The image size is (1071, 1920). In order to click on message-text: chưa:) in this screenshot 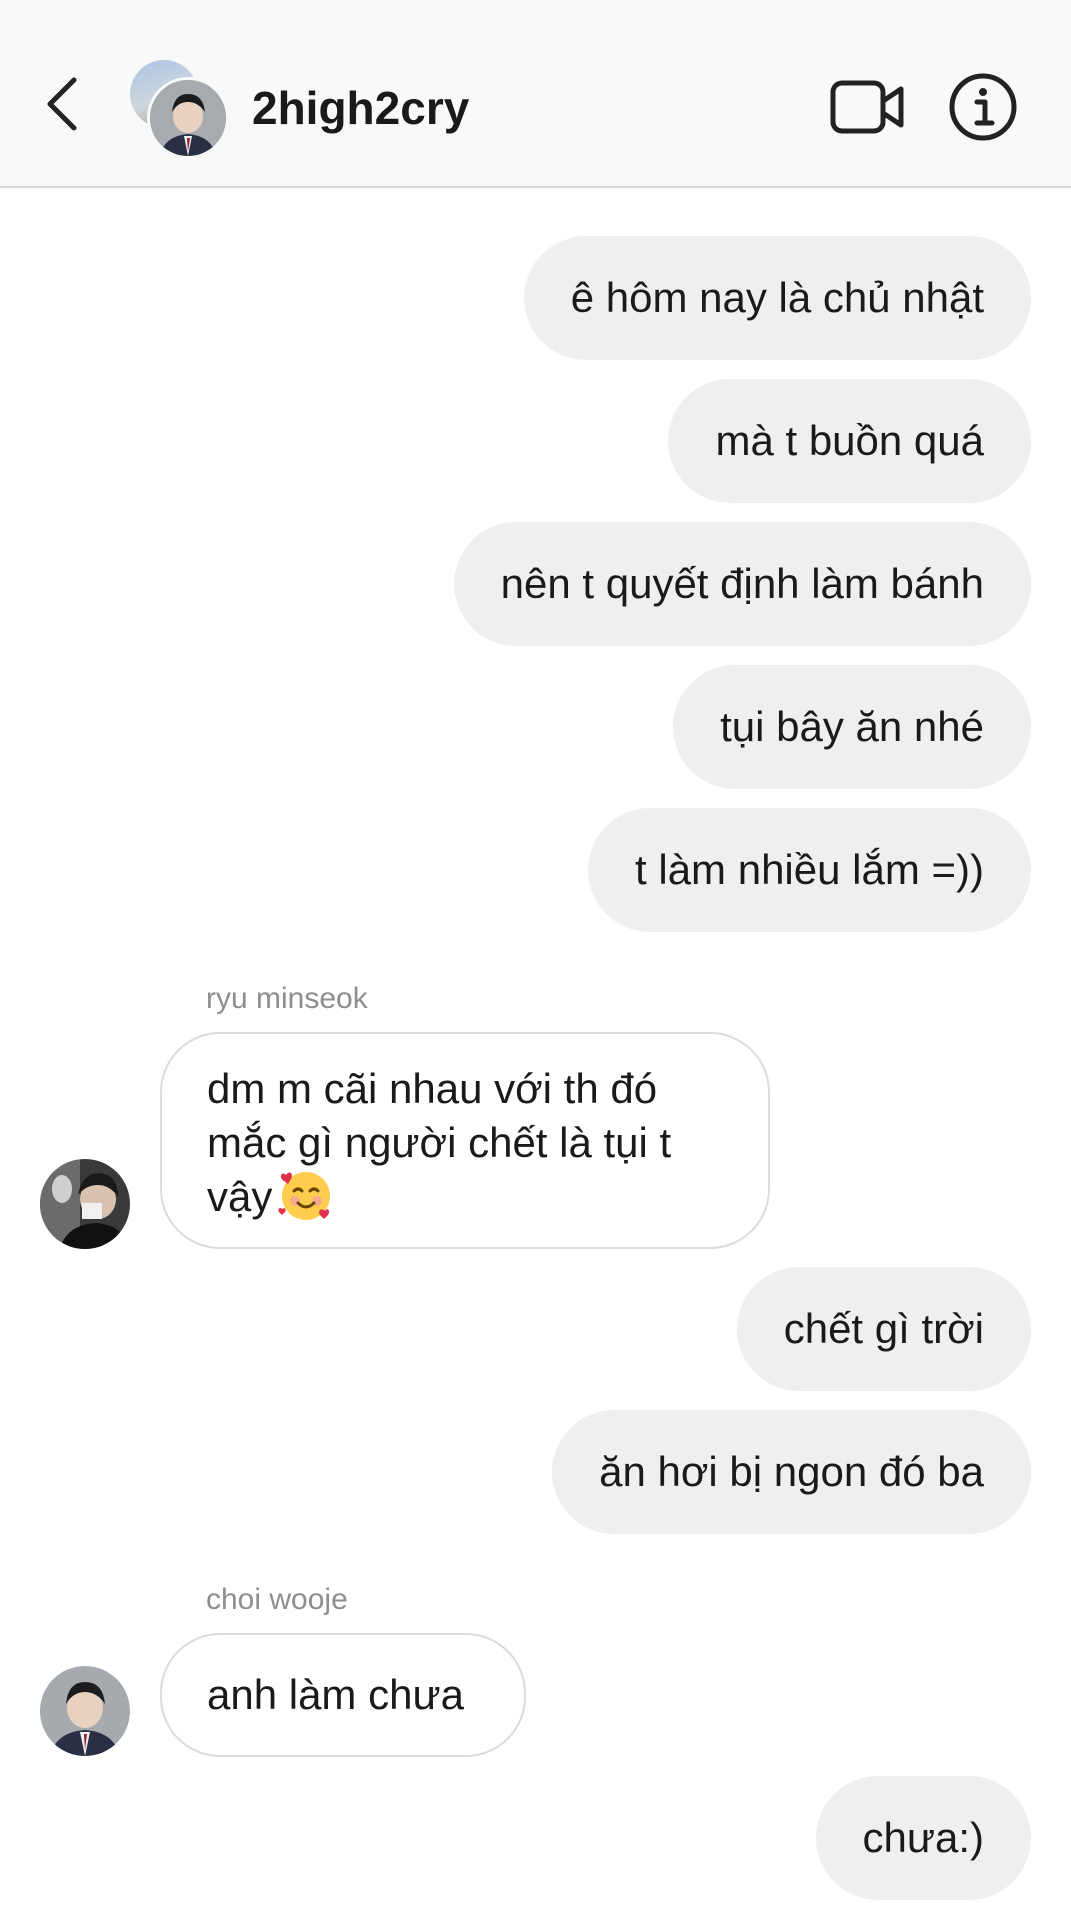, I will do `click(923, 1837)`.